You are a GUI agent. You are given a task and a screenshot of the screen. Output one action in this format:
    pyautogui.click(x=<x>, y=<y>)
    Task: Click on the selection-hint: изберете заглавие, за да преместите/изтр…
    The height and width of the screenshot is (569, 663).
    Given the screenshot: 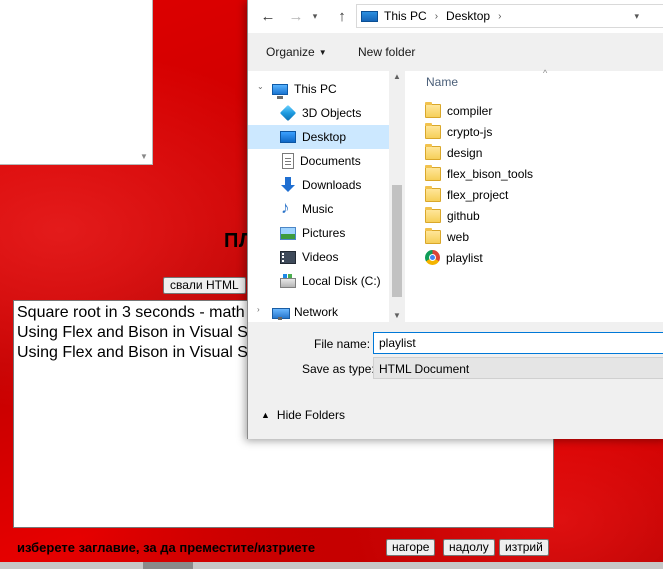 What is the action you would take?
    pyautogui.click(x=166, y=547)
    